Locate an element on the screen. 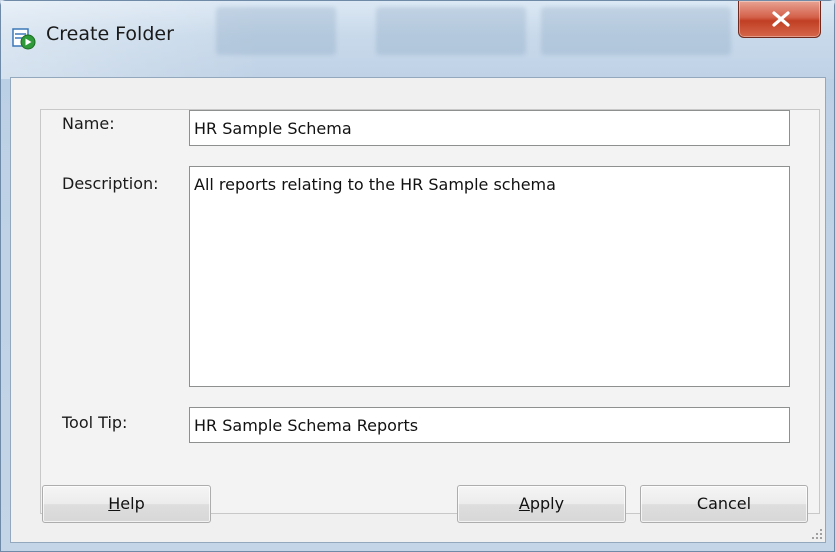 The image size is (835, 552). apply-label-rest: pply is located at coordinates (547, 503).